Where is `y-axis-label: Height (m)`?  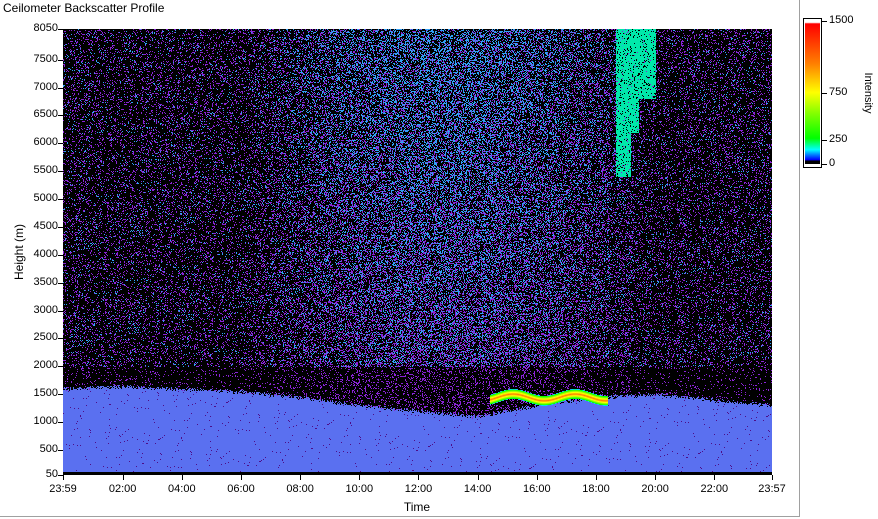
y-axis-label: Height (m) is located at coordinates (19, 252).